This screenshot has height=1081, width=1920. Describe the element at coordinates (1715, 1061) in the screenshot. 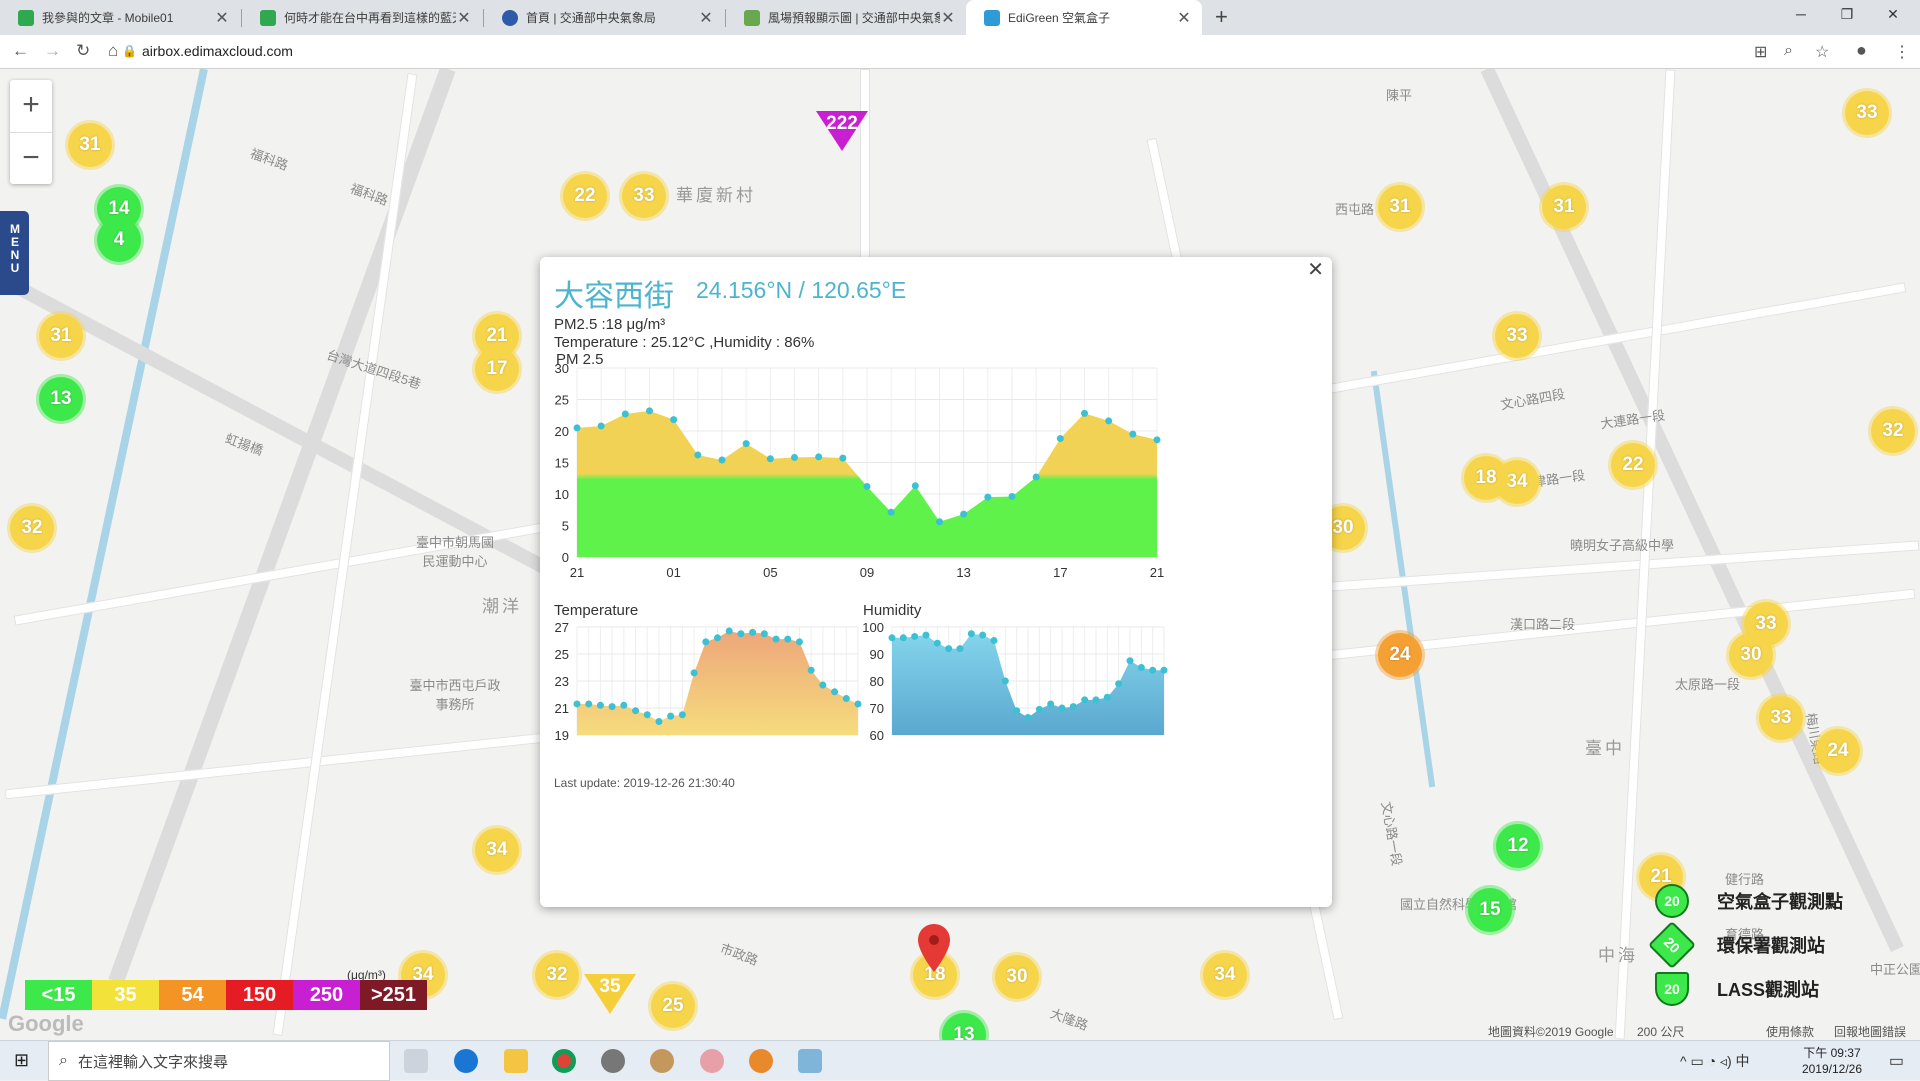

I see `system-tray-icons: ^ ▭ ◔ ◃) 中` at that location.